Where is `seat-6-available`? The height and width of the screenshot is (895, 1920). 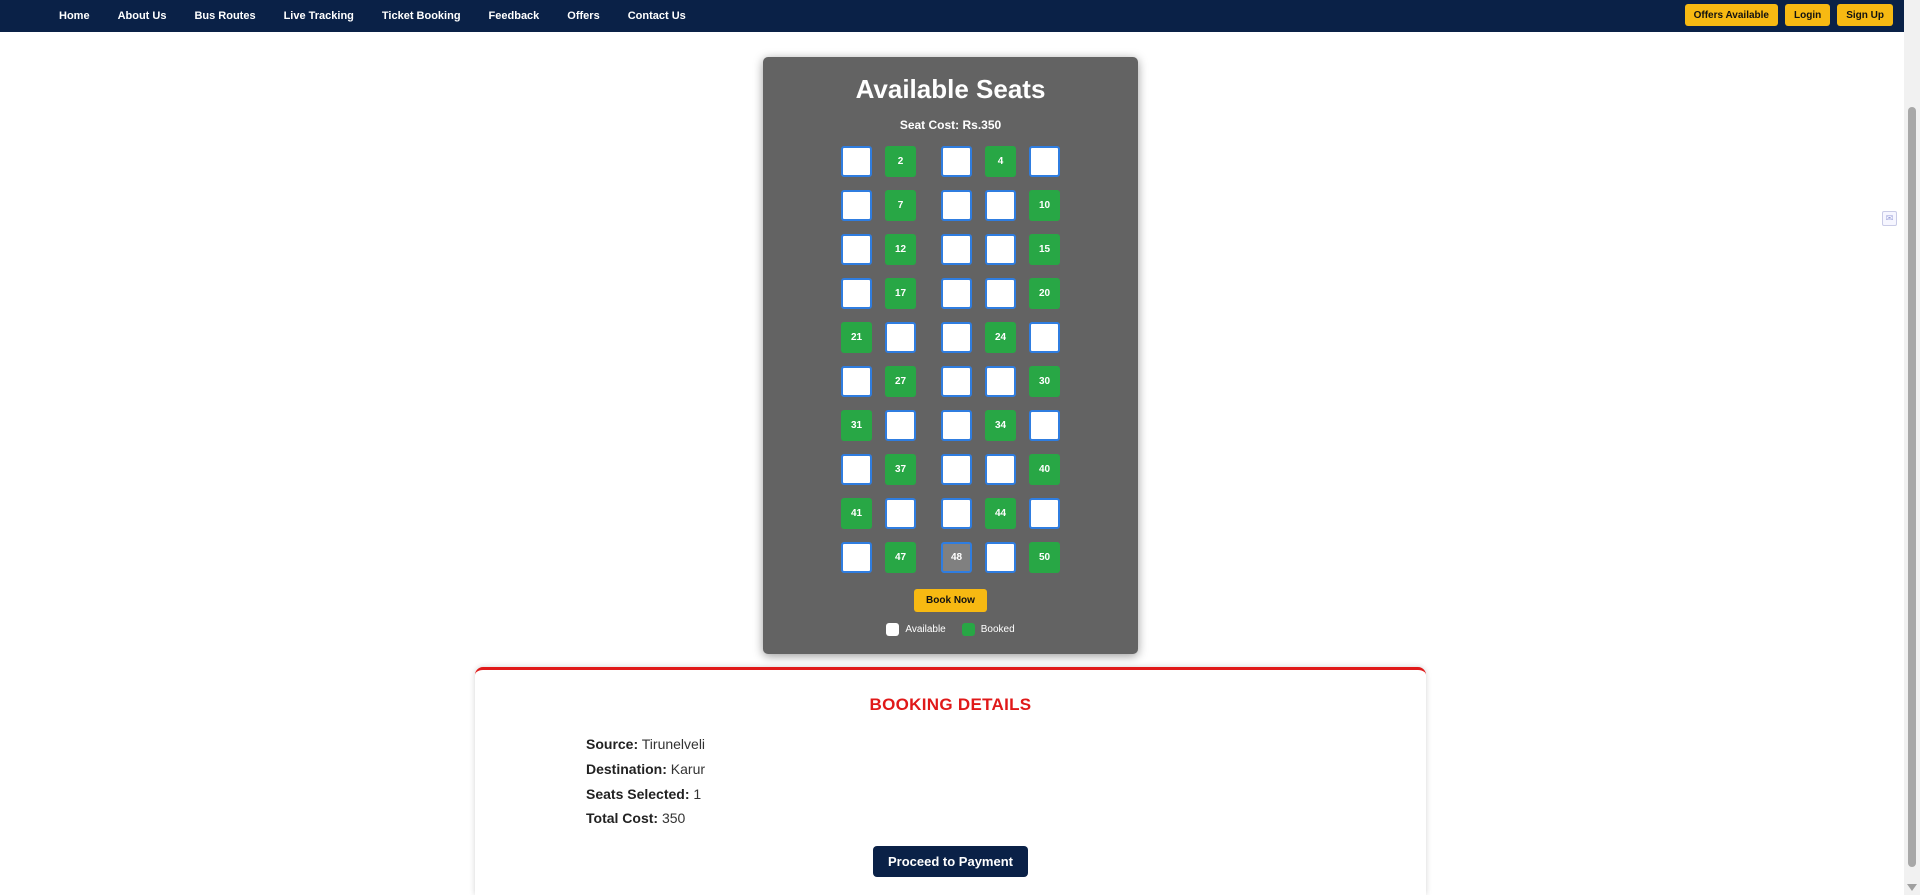 seat-6-available is located at coordinates (856, 205).